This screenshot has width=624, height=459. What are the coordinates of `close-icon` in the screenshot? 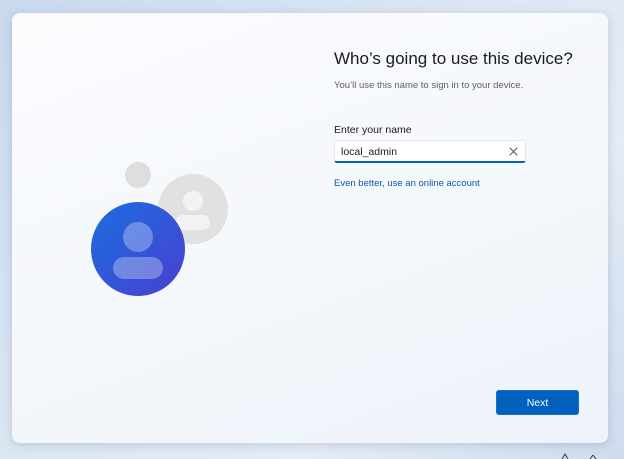 It's located at (513, 151).